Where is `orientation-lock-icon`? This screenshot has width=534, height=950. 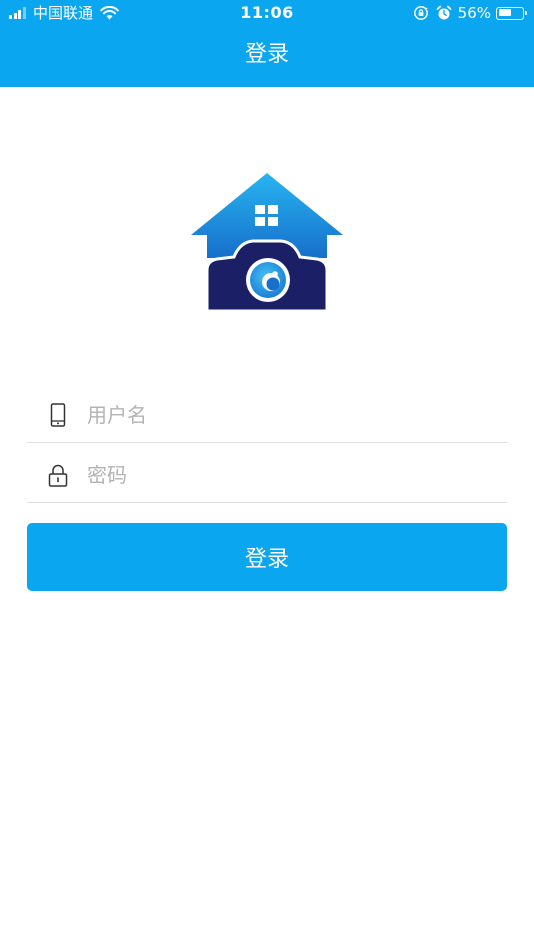
orientation-lock-icon is located at coordinates (421, 12).